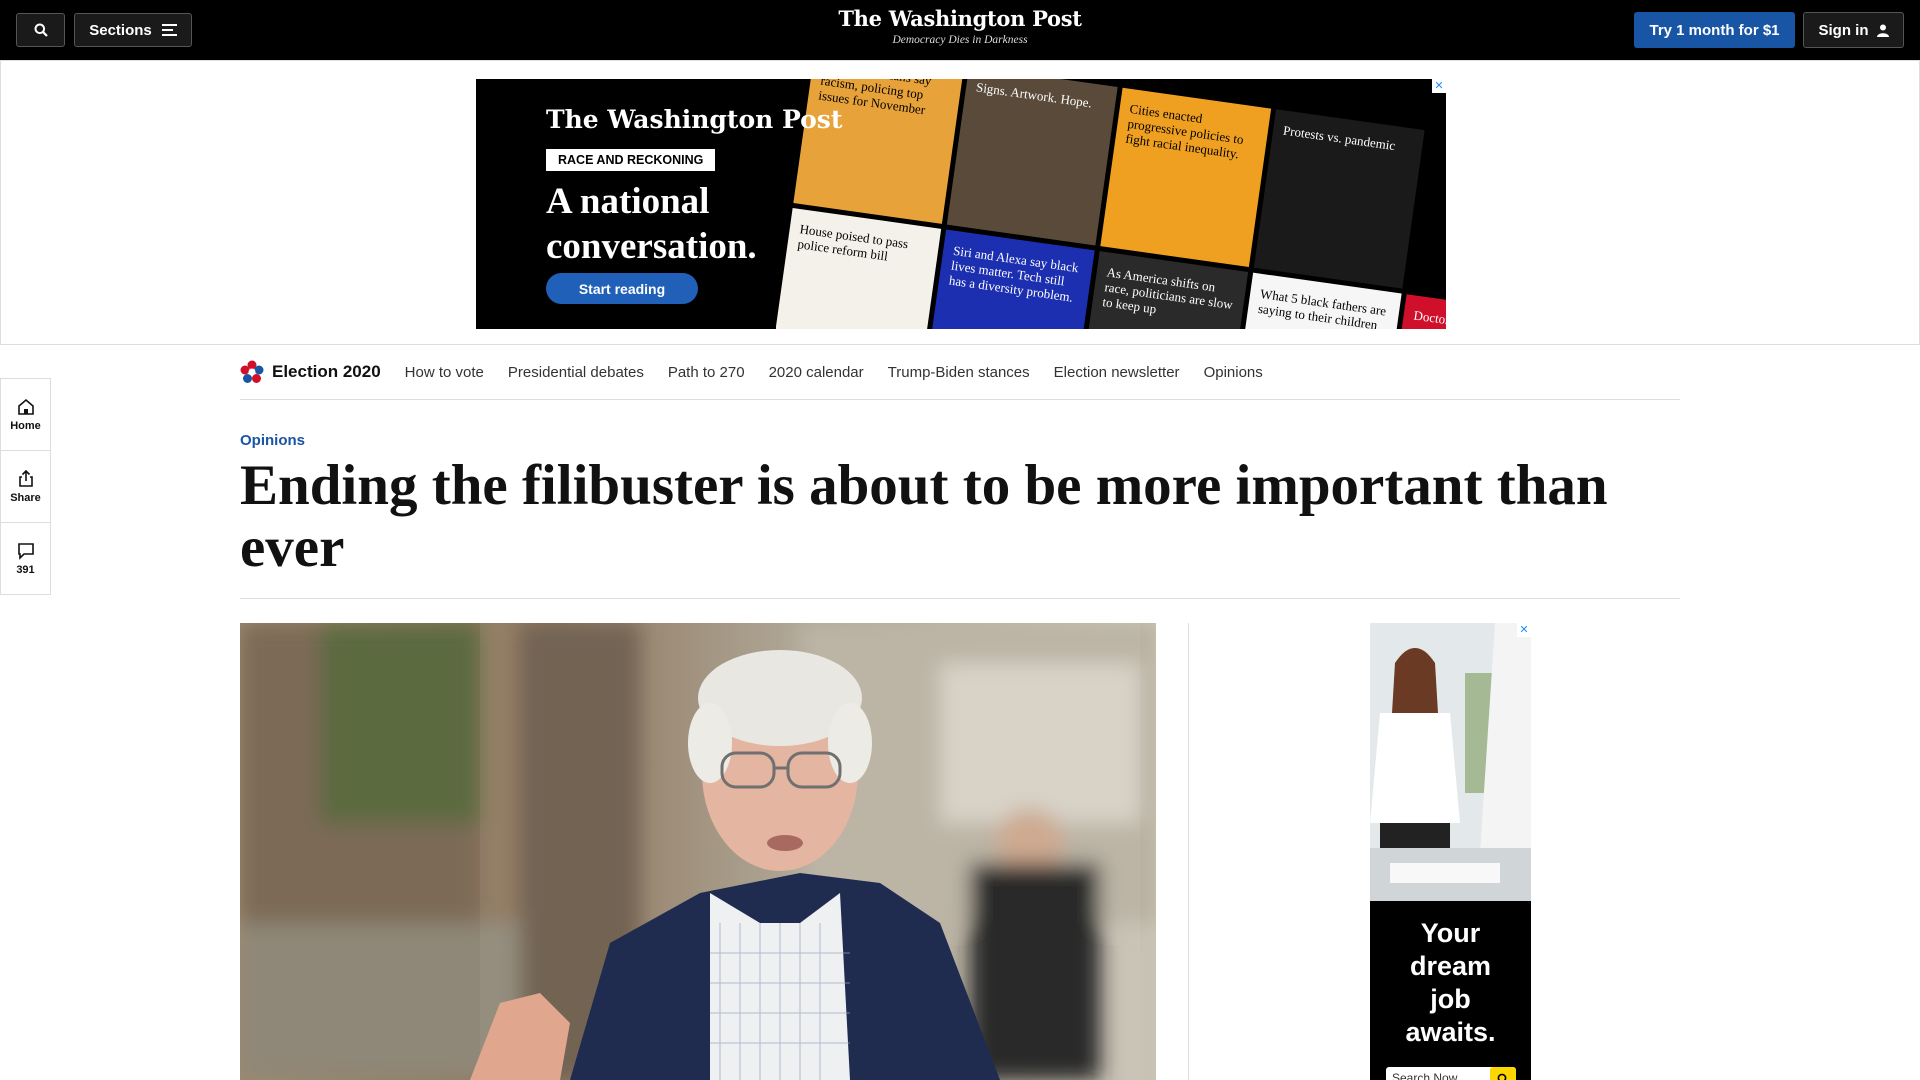 The width and height of the screenshot is (1920, 1080). What do you see at coordinates (1188, 851) in the screenshot?
I see `column-divider` at bounding box center [1188, 851].